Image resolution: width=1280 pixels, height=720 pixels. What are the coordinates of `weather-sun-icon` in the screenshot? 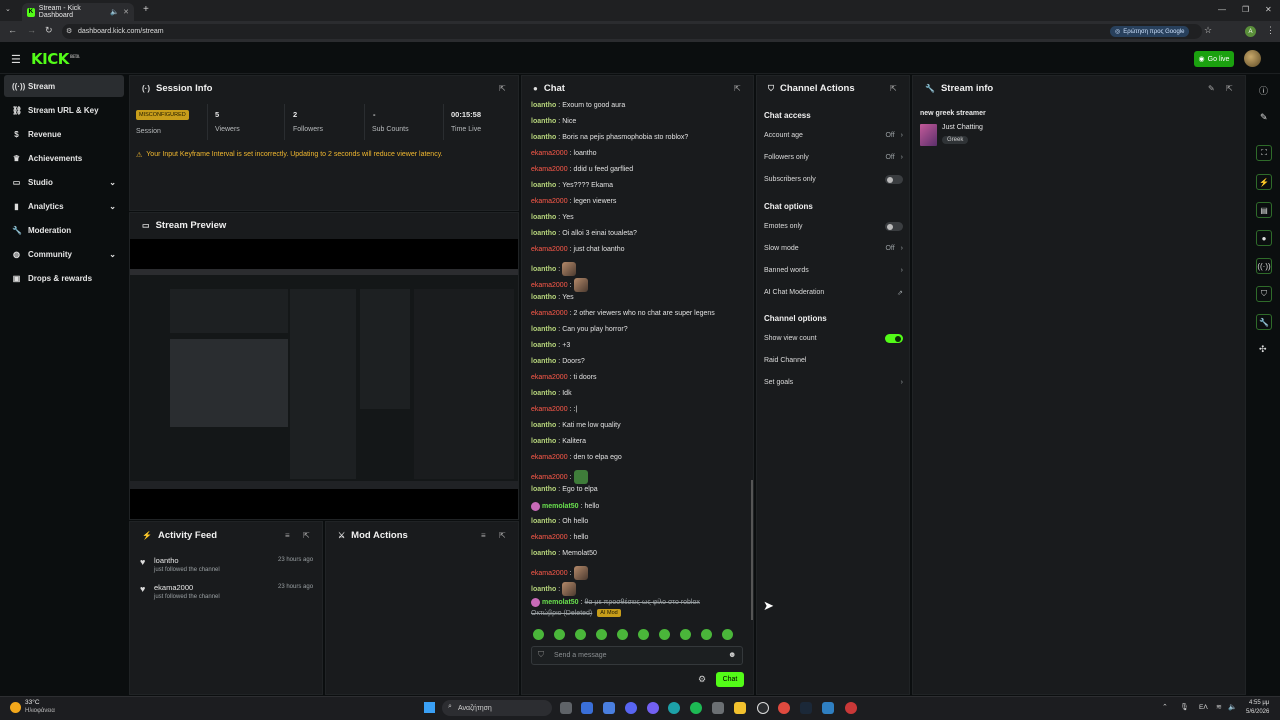 It's located at (15, 707).